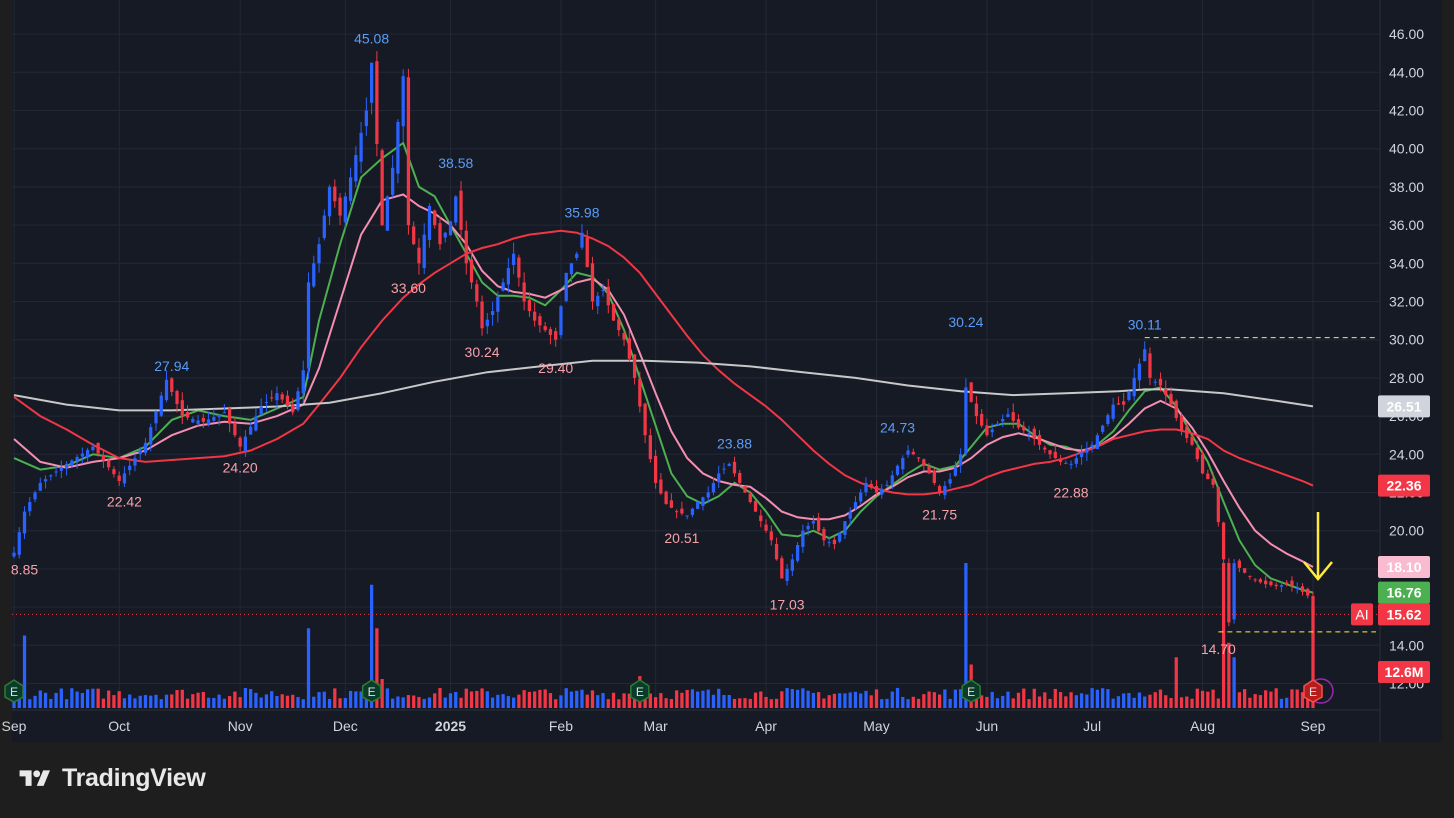 This screenshot has width=1454, height=818. I want to click on tradingview-logo-icon, so click(34, 777).